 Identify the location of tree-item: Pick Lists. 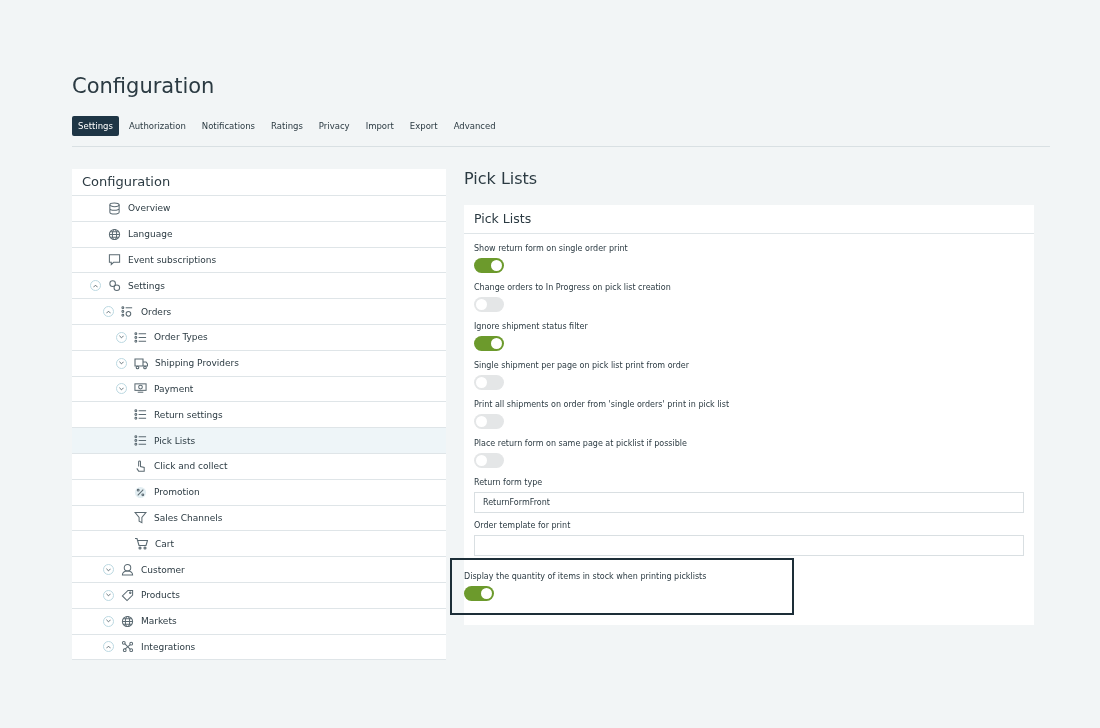
(259, 441).